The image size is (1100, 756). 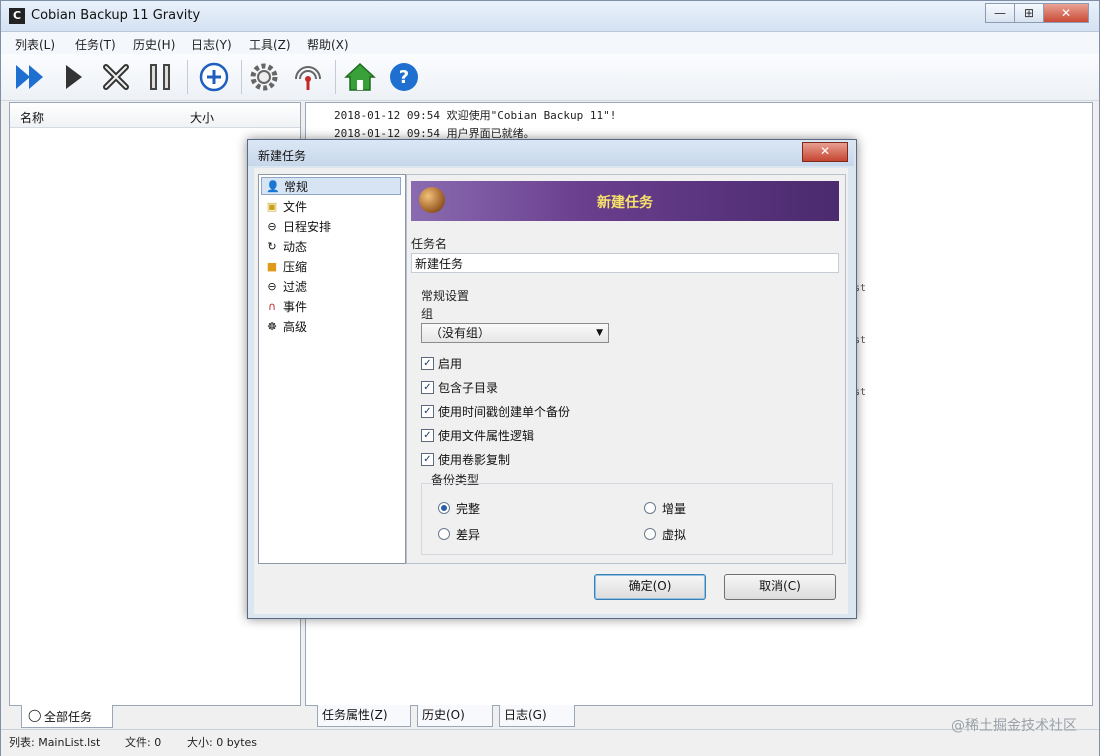 I want to click on menu-list: 列表(L), so click(x=35, y=44).